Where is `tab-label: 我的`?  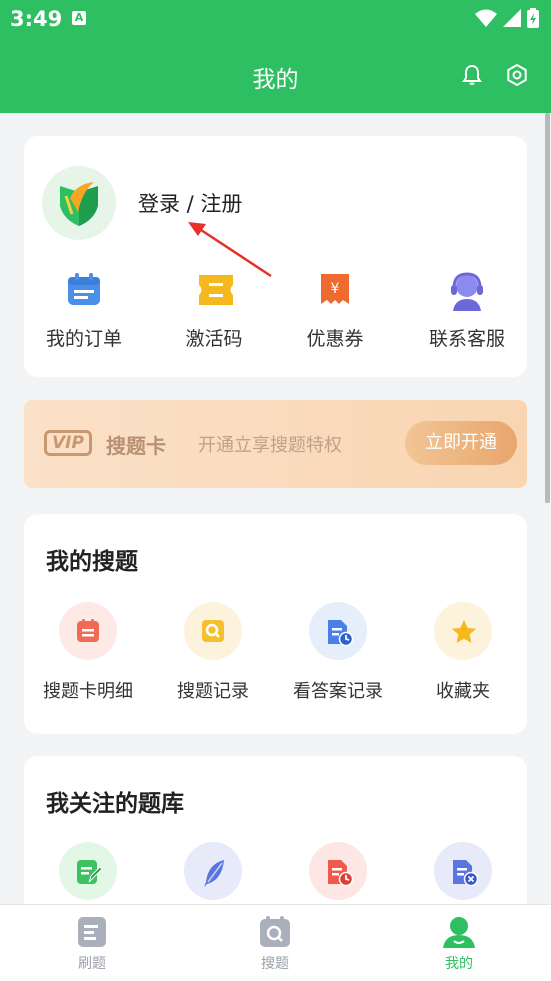
tab-label: 我的 is located at coordinates (459, 964).